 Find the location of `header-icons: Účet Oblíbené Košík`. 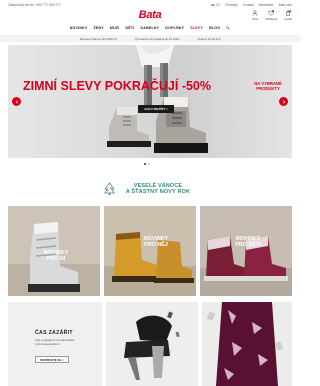

header-icons: Účet Oblíbené Košík is located at coordinates (272, 15).